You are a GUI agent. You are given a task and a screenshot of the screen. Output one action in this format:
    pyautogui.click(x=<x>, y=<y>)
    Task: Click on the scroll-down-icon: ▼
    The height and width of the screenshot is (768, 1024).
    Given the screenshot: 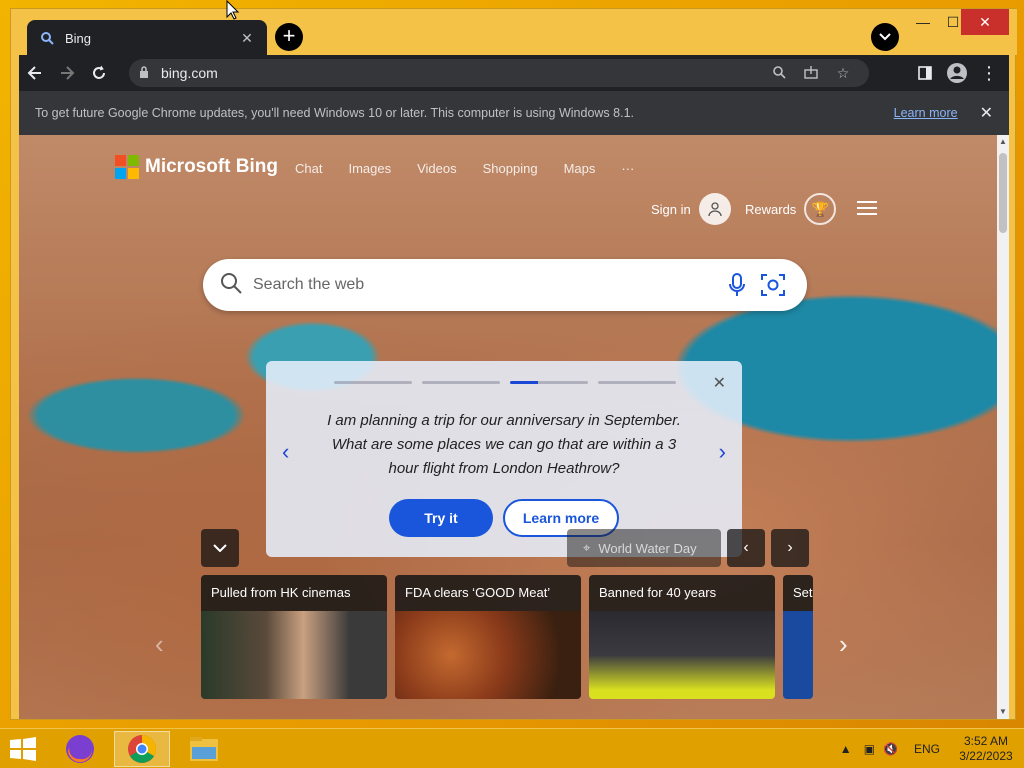 What is the action you would take?
    pyautogui.click(x=1003, y=712)
    